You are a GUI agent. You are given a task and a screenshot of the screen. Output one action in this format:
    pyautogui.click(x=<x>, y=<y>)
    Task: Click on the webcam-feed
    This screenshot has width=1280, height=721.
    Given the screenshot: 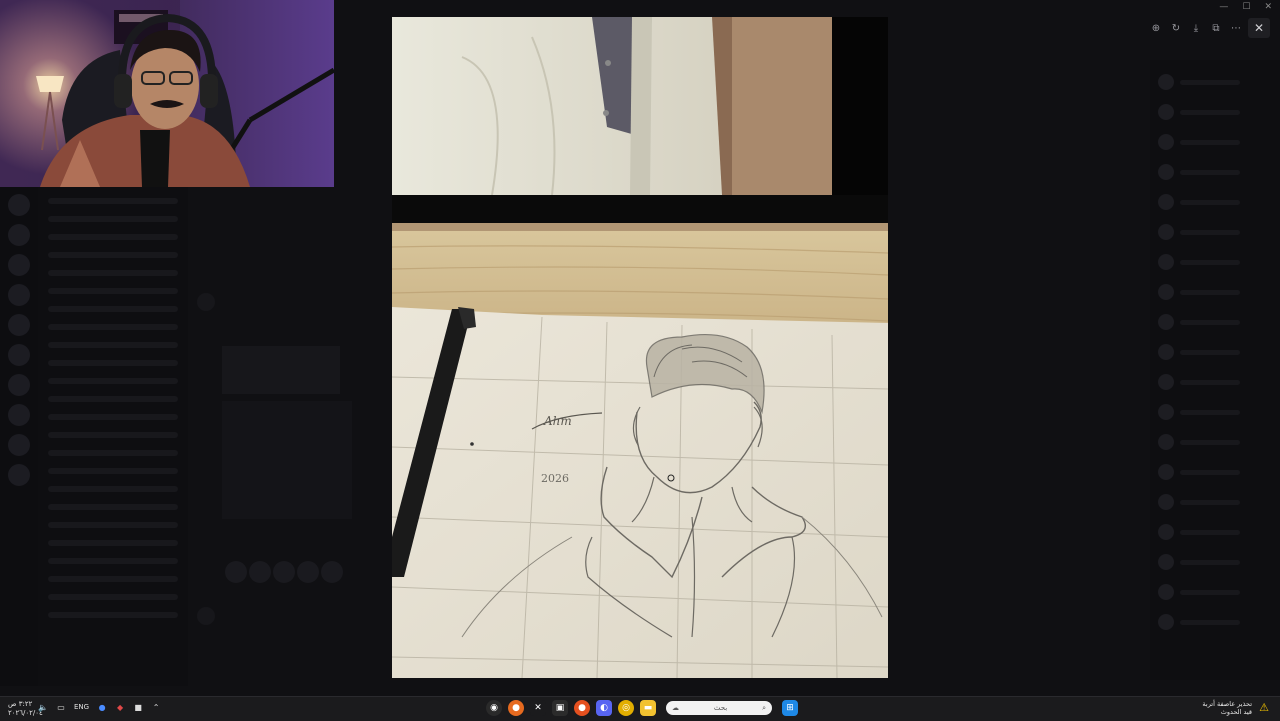 What is the action you would take?
    pyautogui.click(x=167, y=93)
    